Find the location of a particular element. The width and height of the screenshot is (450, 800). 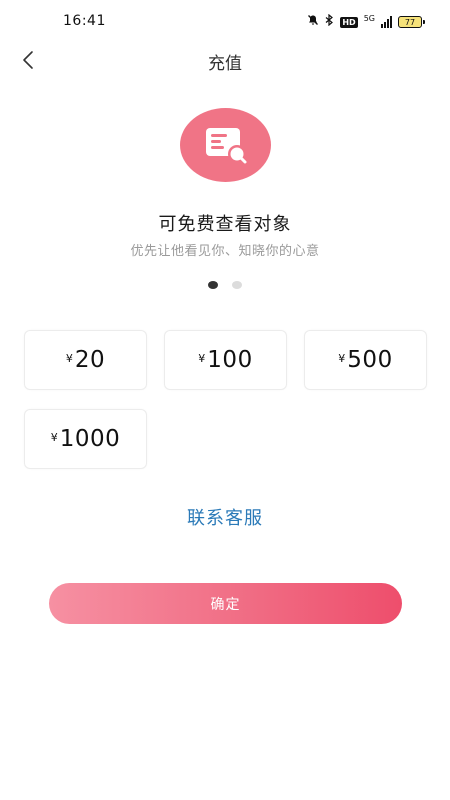

carousel-dot-active is located at coordinates (213, 285).